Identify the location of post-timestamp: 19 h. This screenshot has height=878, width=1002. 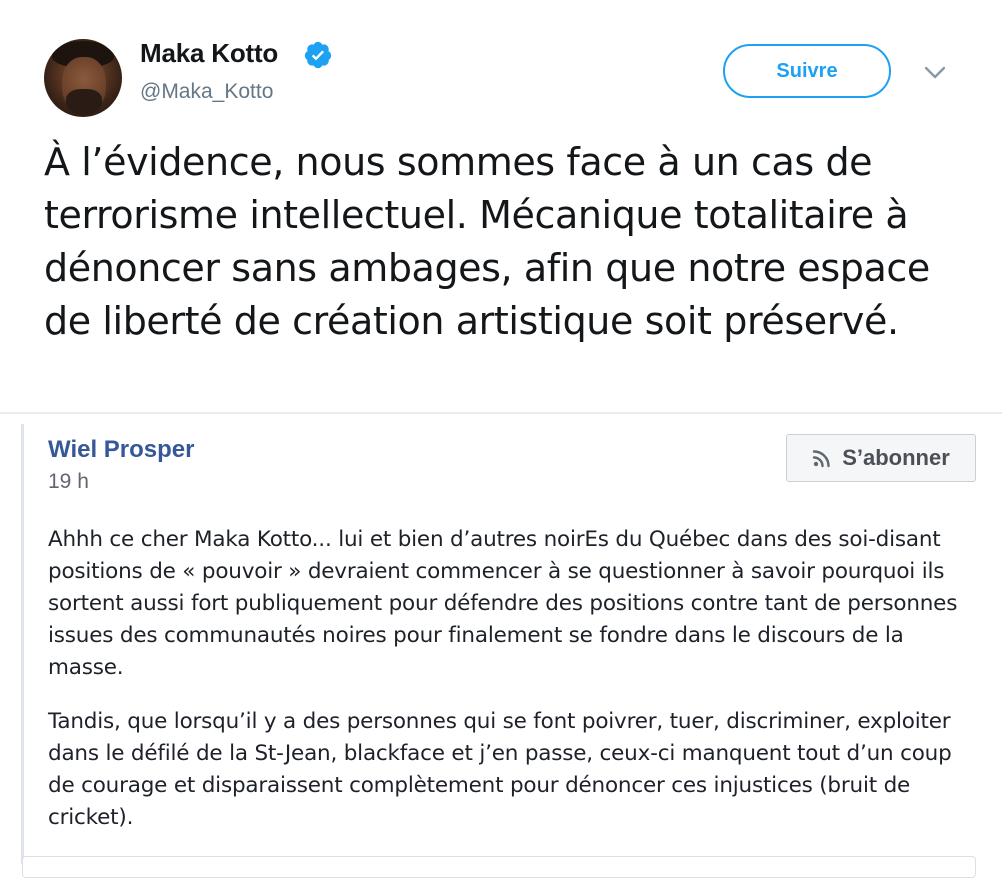
(68, 482).